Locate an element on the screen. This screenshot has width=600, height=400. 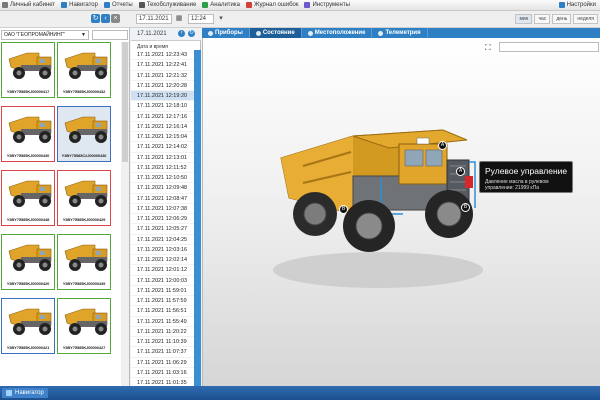
event-row: 17.11.2021 11:10:39 is located at coordinates (163, 342).